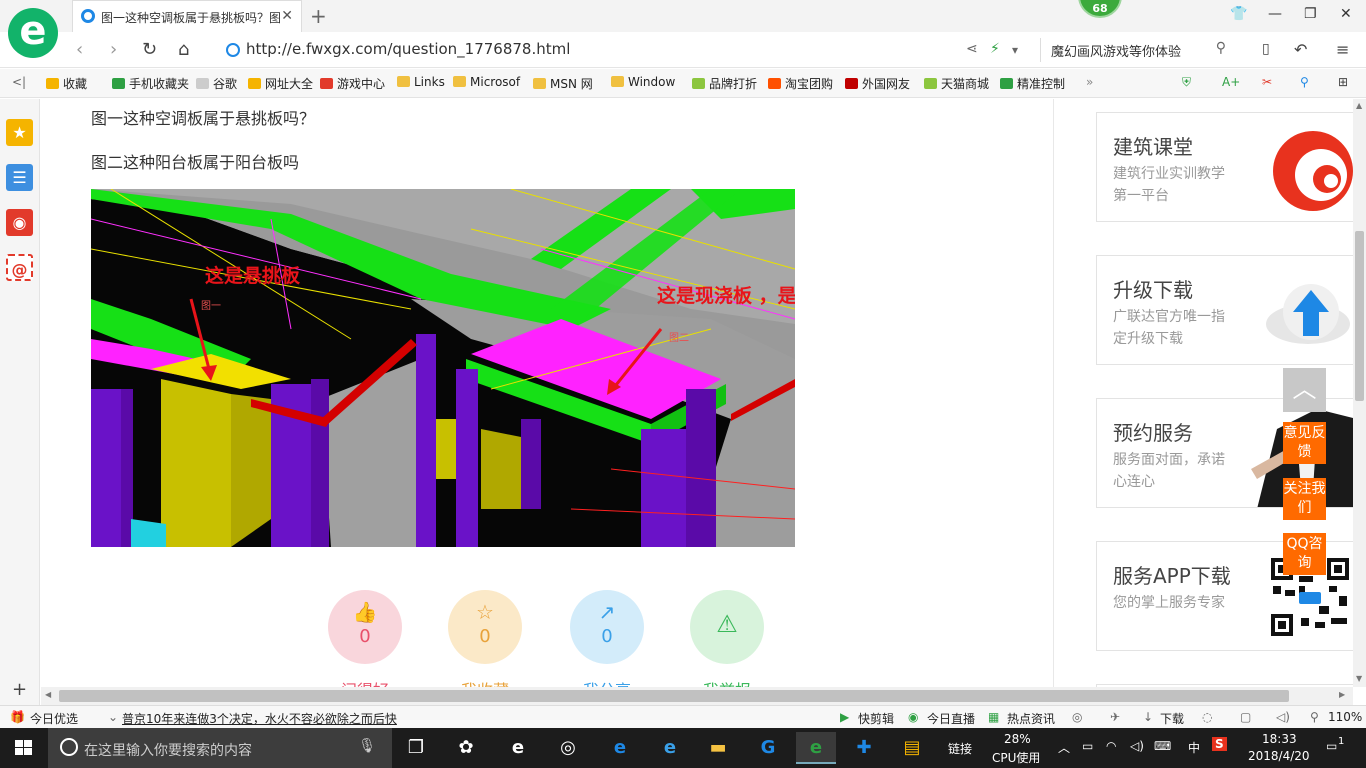 The width and height of the screenshot is (1366, 768). What do you see at coordinates (1111, 746) in the screenshot?
I see `wifi-icon: ◠` at bounding box center [1111, 746].